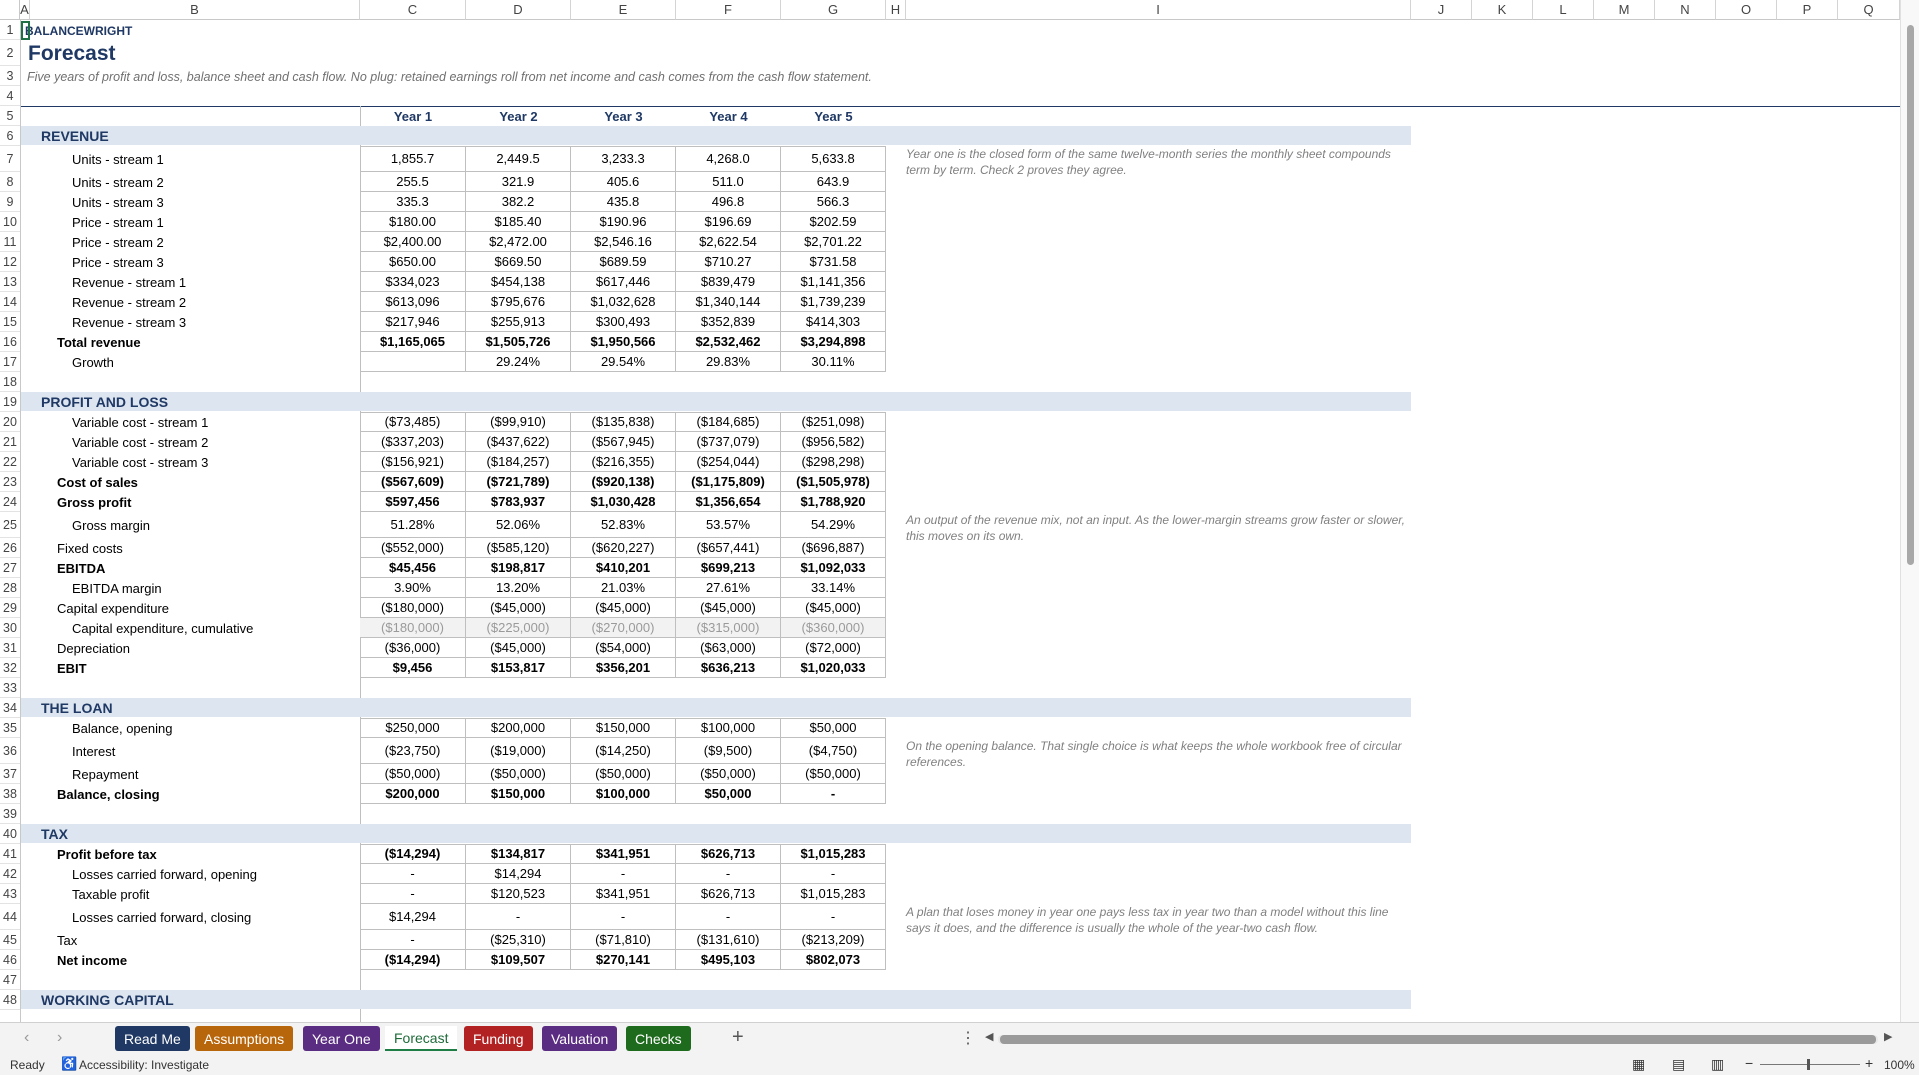 The height and width of the screenshot is (1075, 1919). What do you see at coordinates (623, 282) in the screenshot?
I see `value-cell: $617,446` at bounding box center [623, 282].